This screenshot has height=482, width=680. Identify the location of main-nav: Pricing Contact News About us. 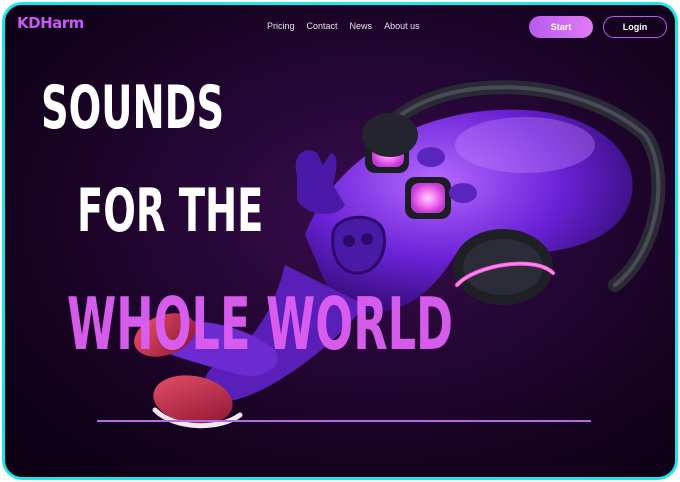
(343, 26).